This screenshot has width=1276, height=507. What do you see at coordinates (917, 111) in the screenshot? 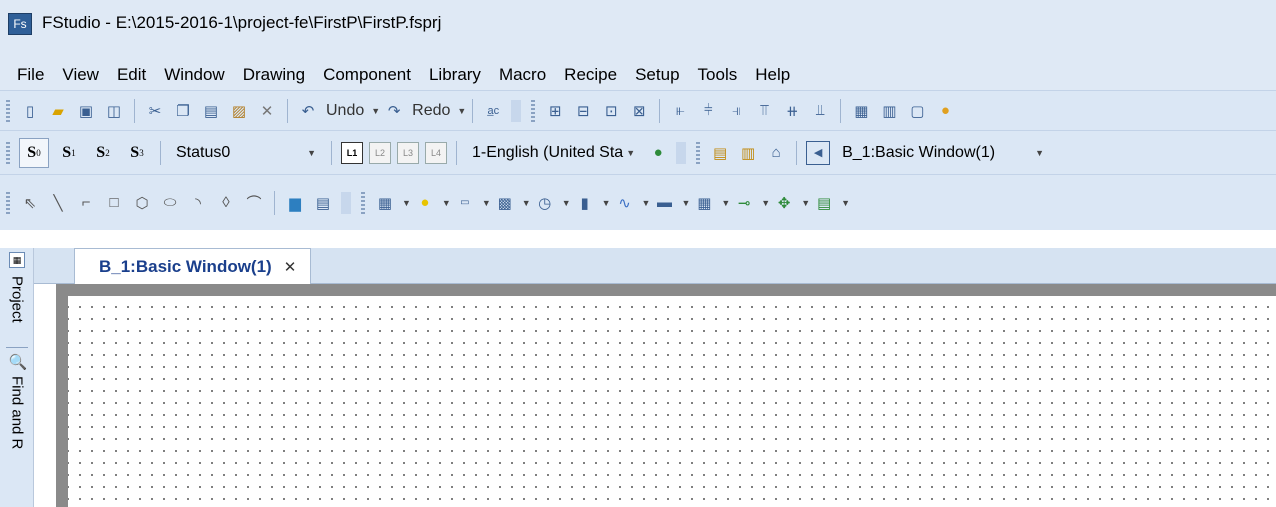
I see `frame-icon: ▢` at bounding box center [917, 111].